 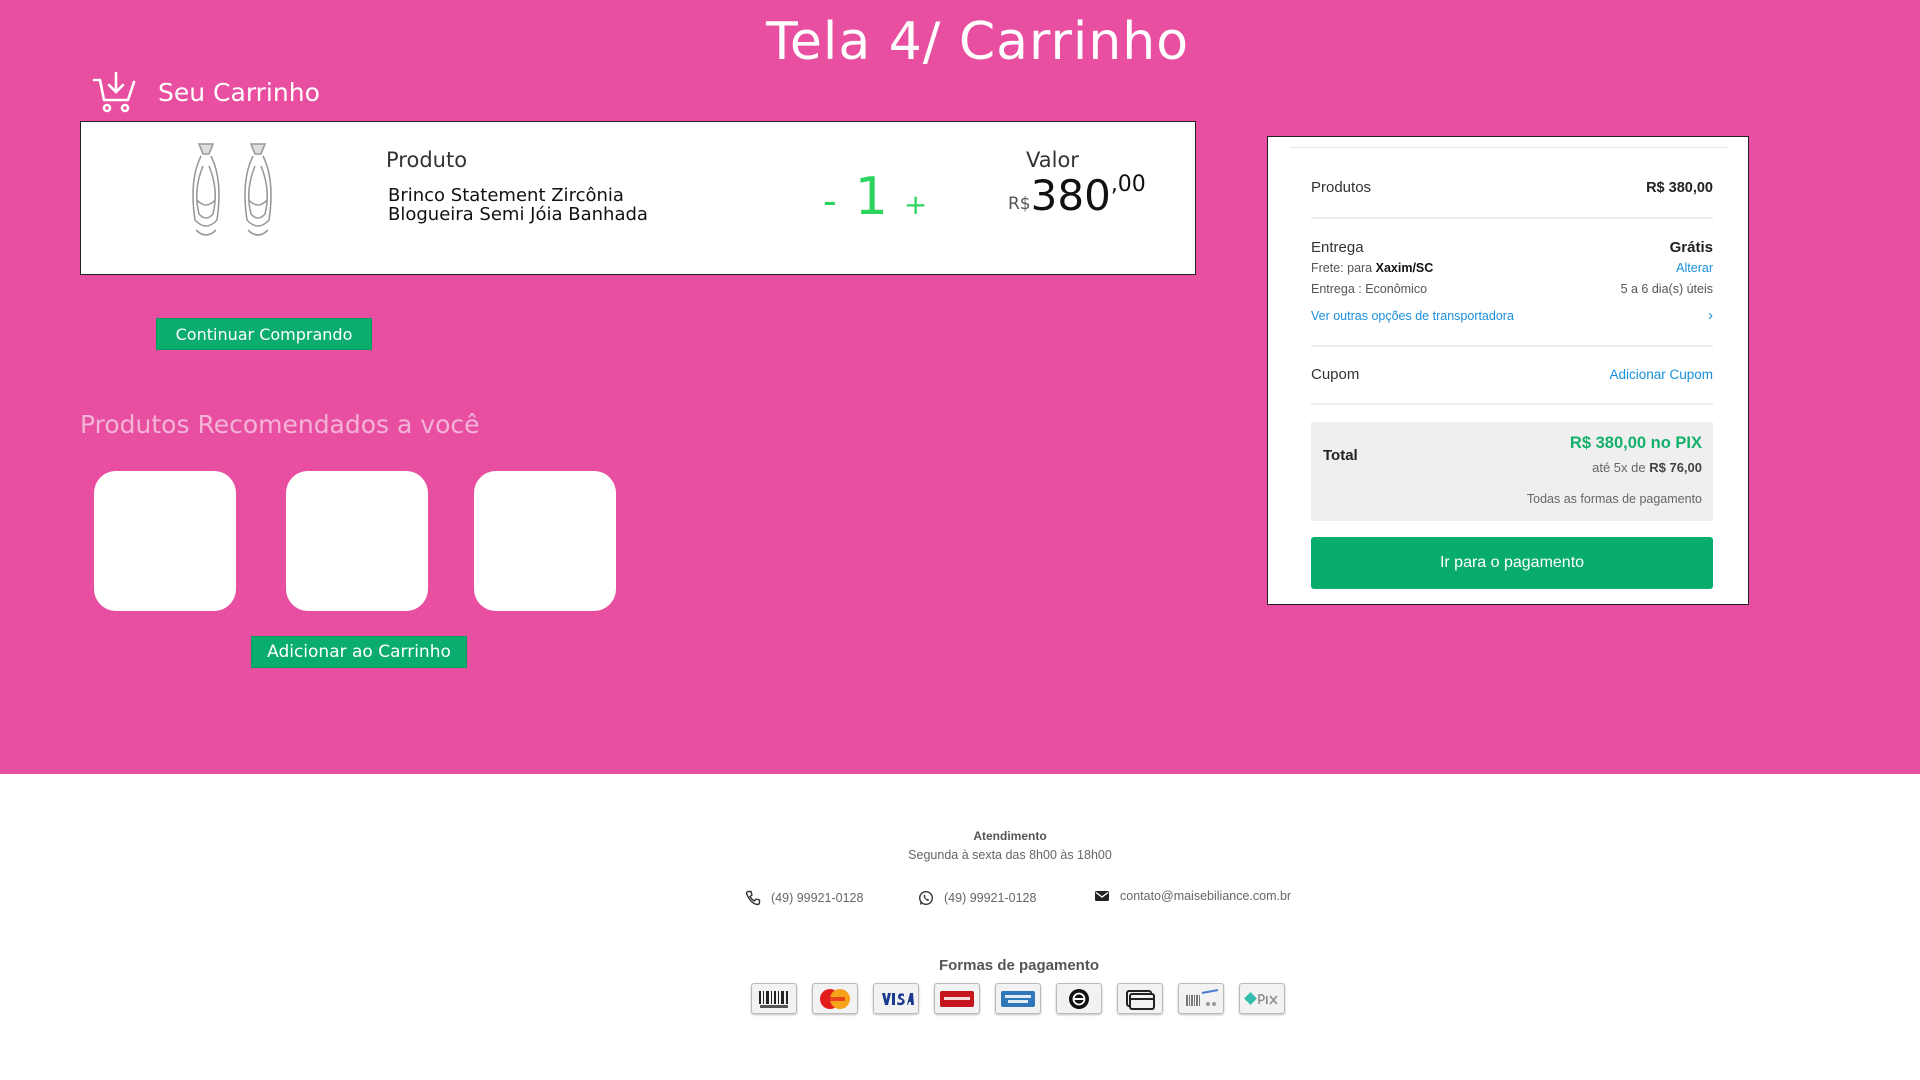 I want to click on go-to-payment-button: Ir para o pagamento, so click(x=1512, y=563).